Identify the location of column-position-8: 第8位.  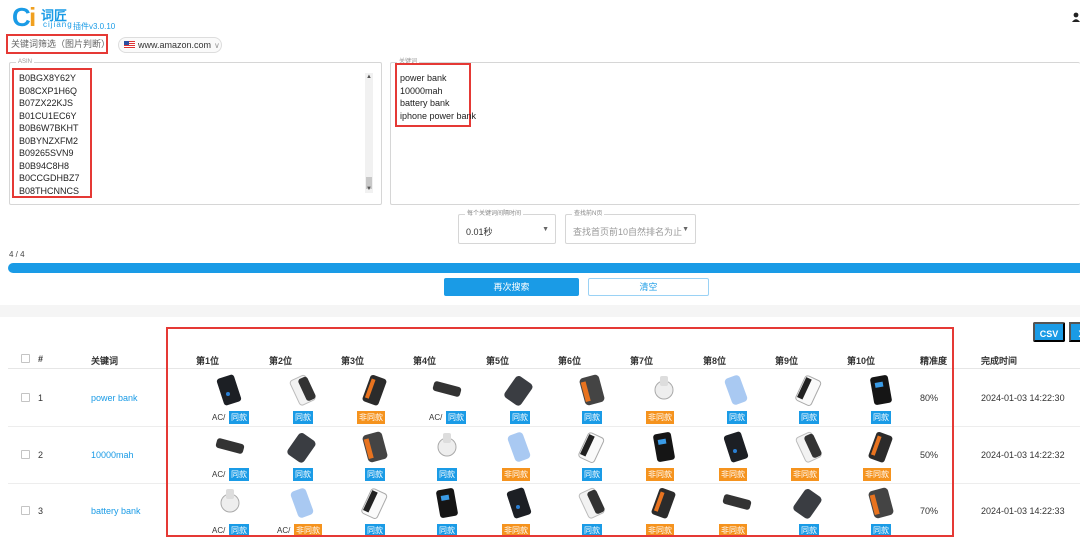
(715, 361).